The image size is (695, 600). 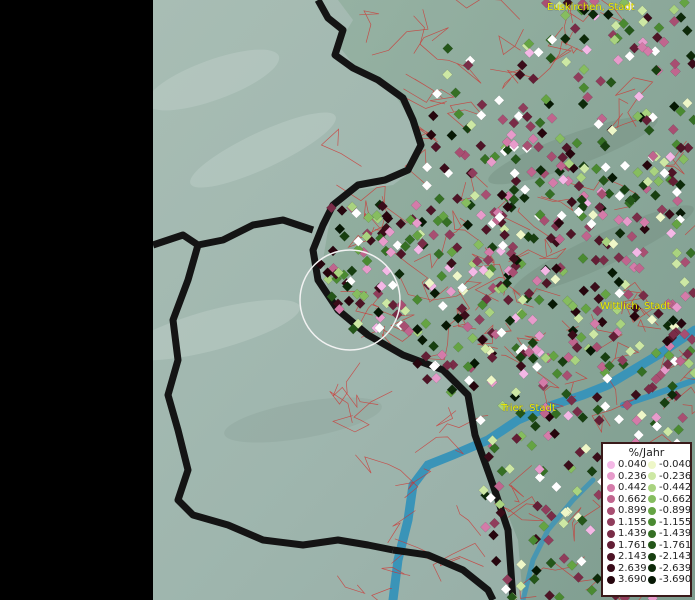 I want to click on legend-label: -2.143, so click(x=675, y=556).